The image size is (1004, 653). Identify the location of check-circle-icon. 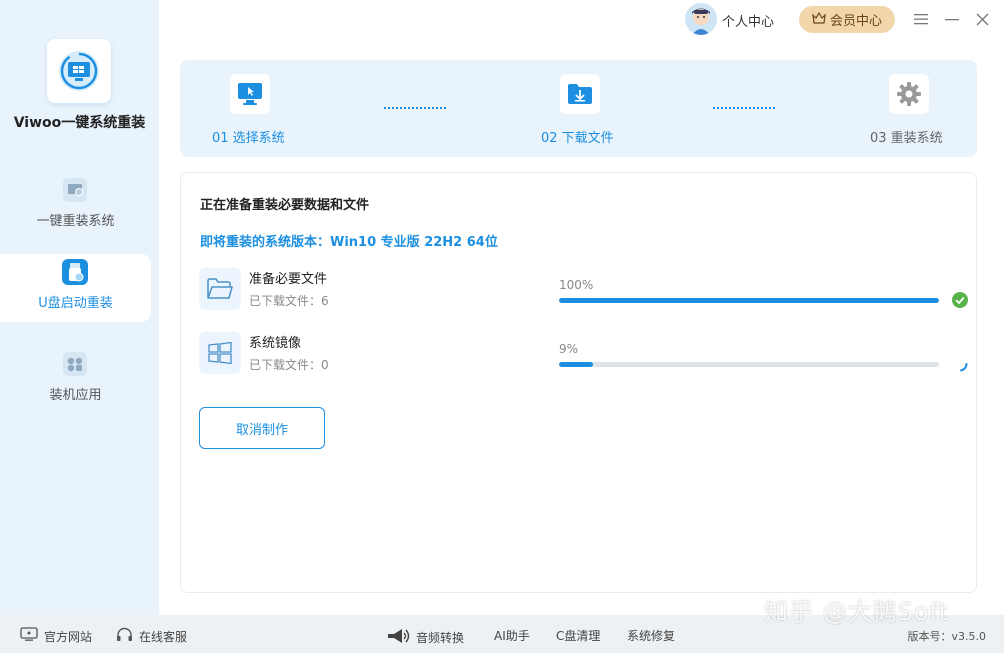
(960, 300).